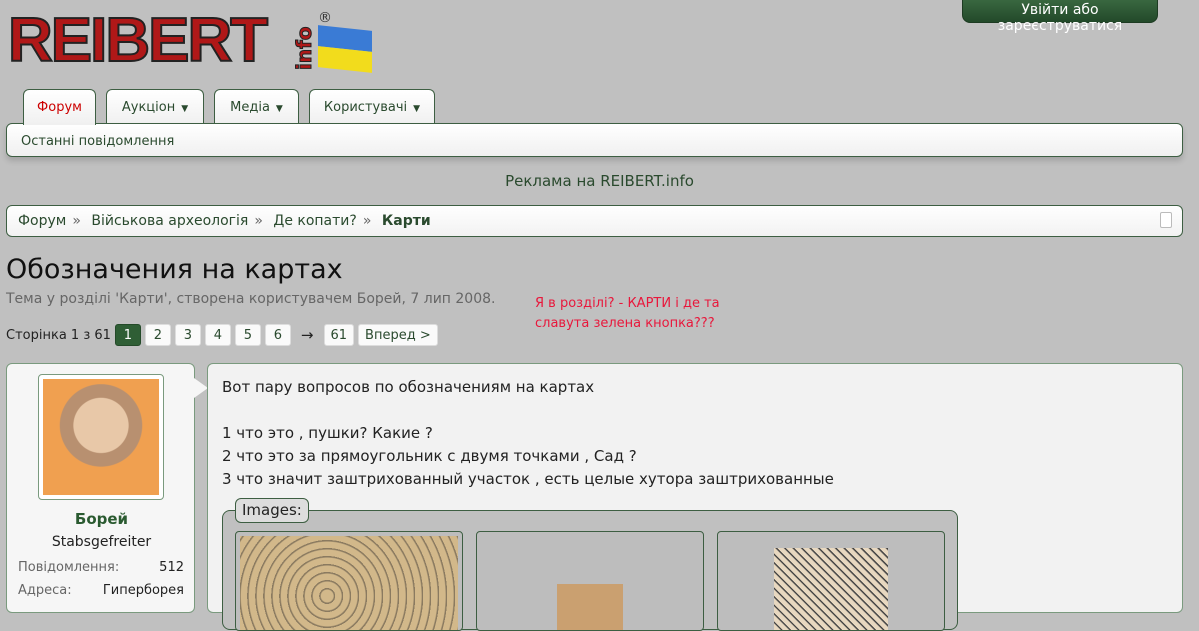  Describe the element at coordinates (171, 567) in the screenshot. I see `stat-value: 512` at that location.